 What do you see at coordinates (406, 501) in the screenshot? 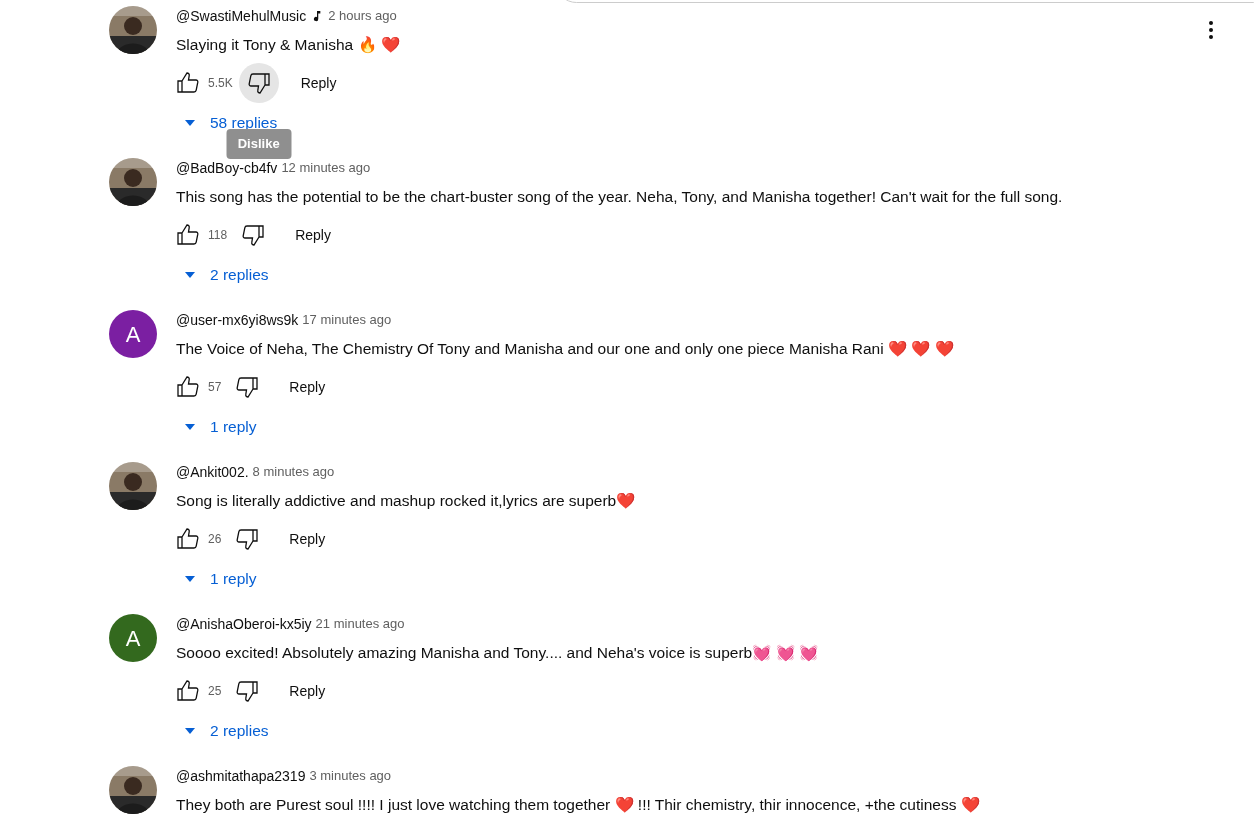
I see `comment-text: Song is literally addictive and mashup rocked it,lyrics are superb❤` at bounding box center [406, 501].